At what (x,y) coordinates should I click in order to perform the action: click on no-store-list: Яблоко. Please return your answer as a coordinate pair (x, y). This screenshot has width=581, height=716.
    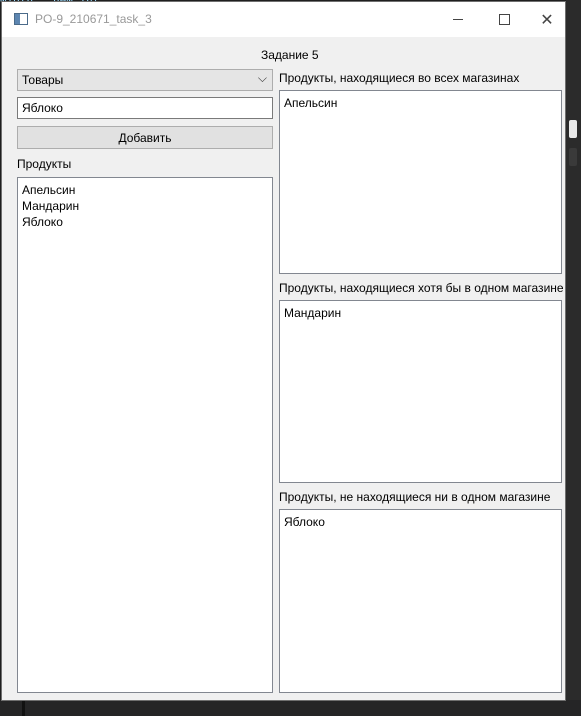
    Looking at the image, I should click on (420, 601).